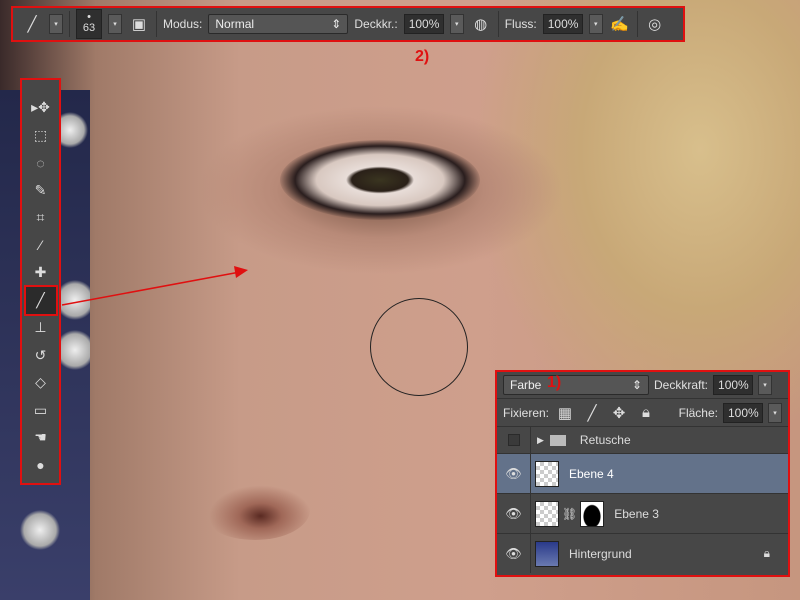 This screenshot has height=600, width=800. What do you see at coordinates (456, 24) in the screenshot?
I see `opacity-dropdown: ▾` at bounding box center [456, 24].